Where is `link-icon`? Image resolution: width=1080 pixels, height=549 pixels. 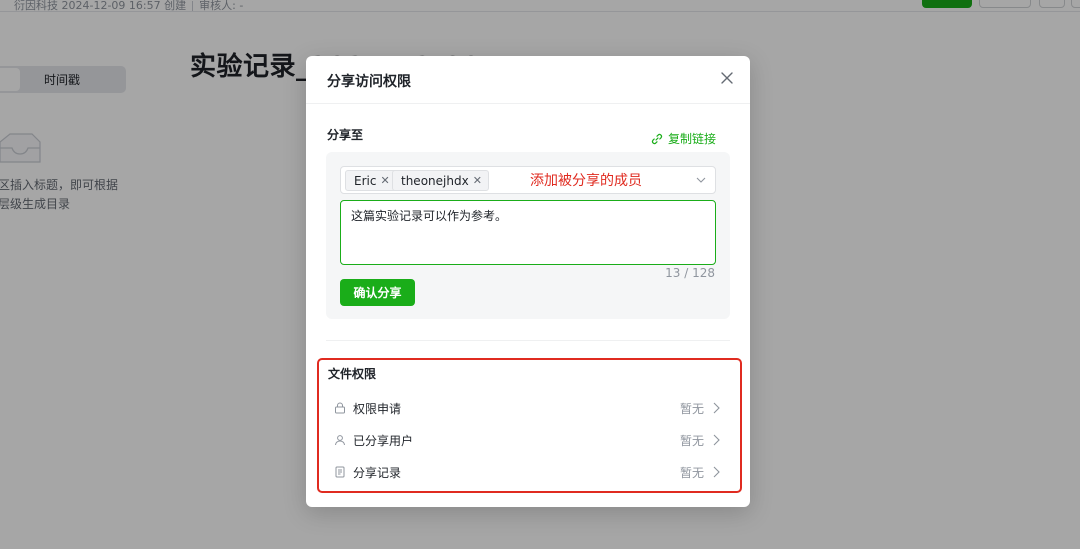
link-icon is located at coordinates (657, 138).